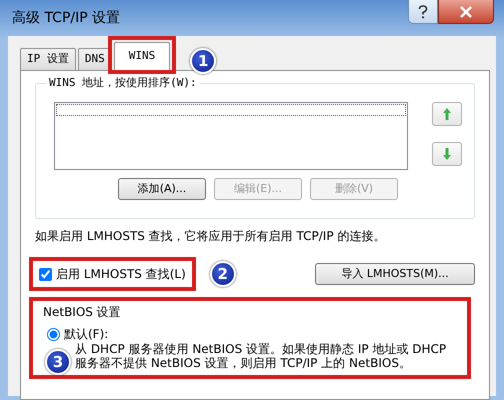 Image resolution: width=504 pixels, height=400 pixels. Describe the element at coordinates (86, 334) in the screenshot. I see `radio-label: 默认(F):` at that location.